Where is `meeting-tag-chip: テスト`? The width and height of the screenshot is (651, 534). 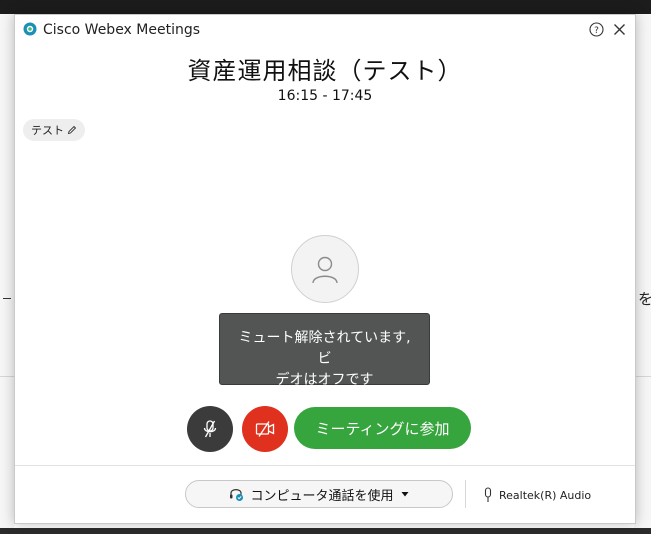
meeting-tag-chip: テスト is located at coordinates (54, 130).